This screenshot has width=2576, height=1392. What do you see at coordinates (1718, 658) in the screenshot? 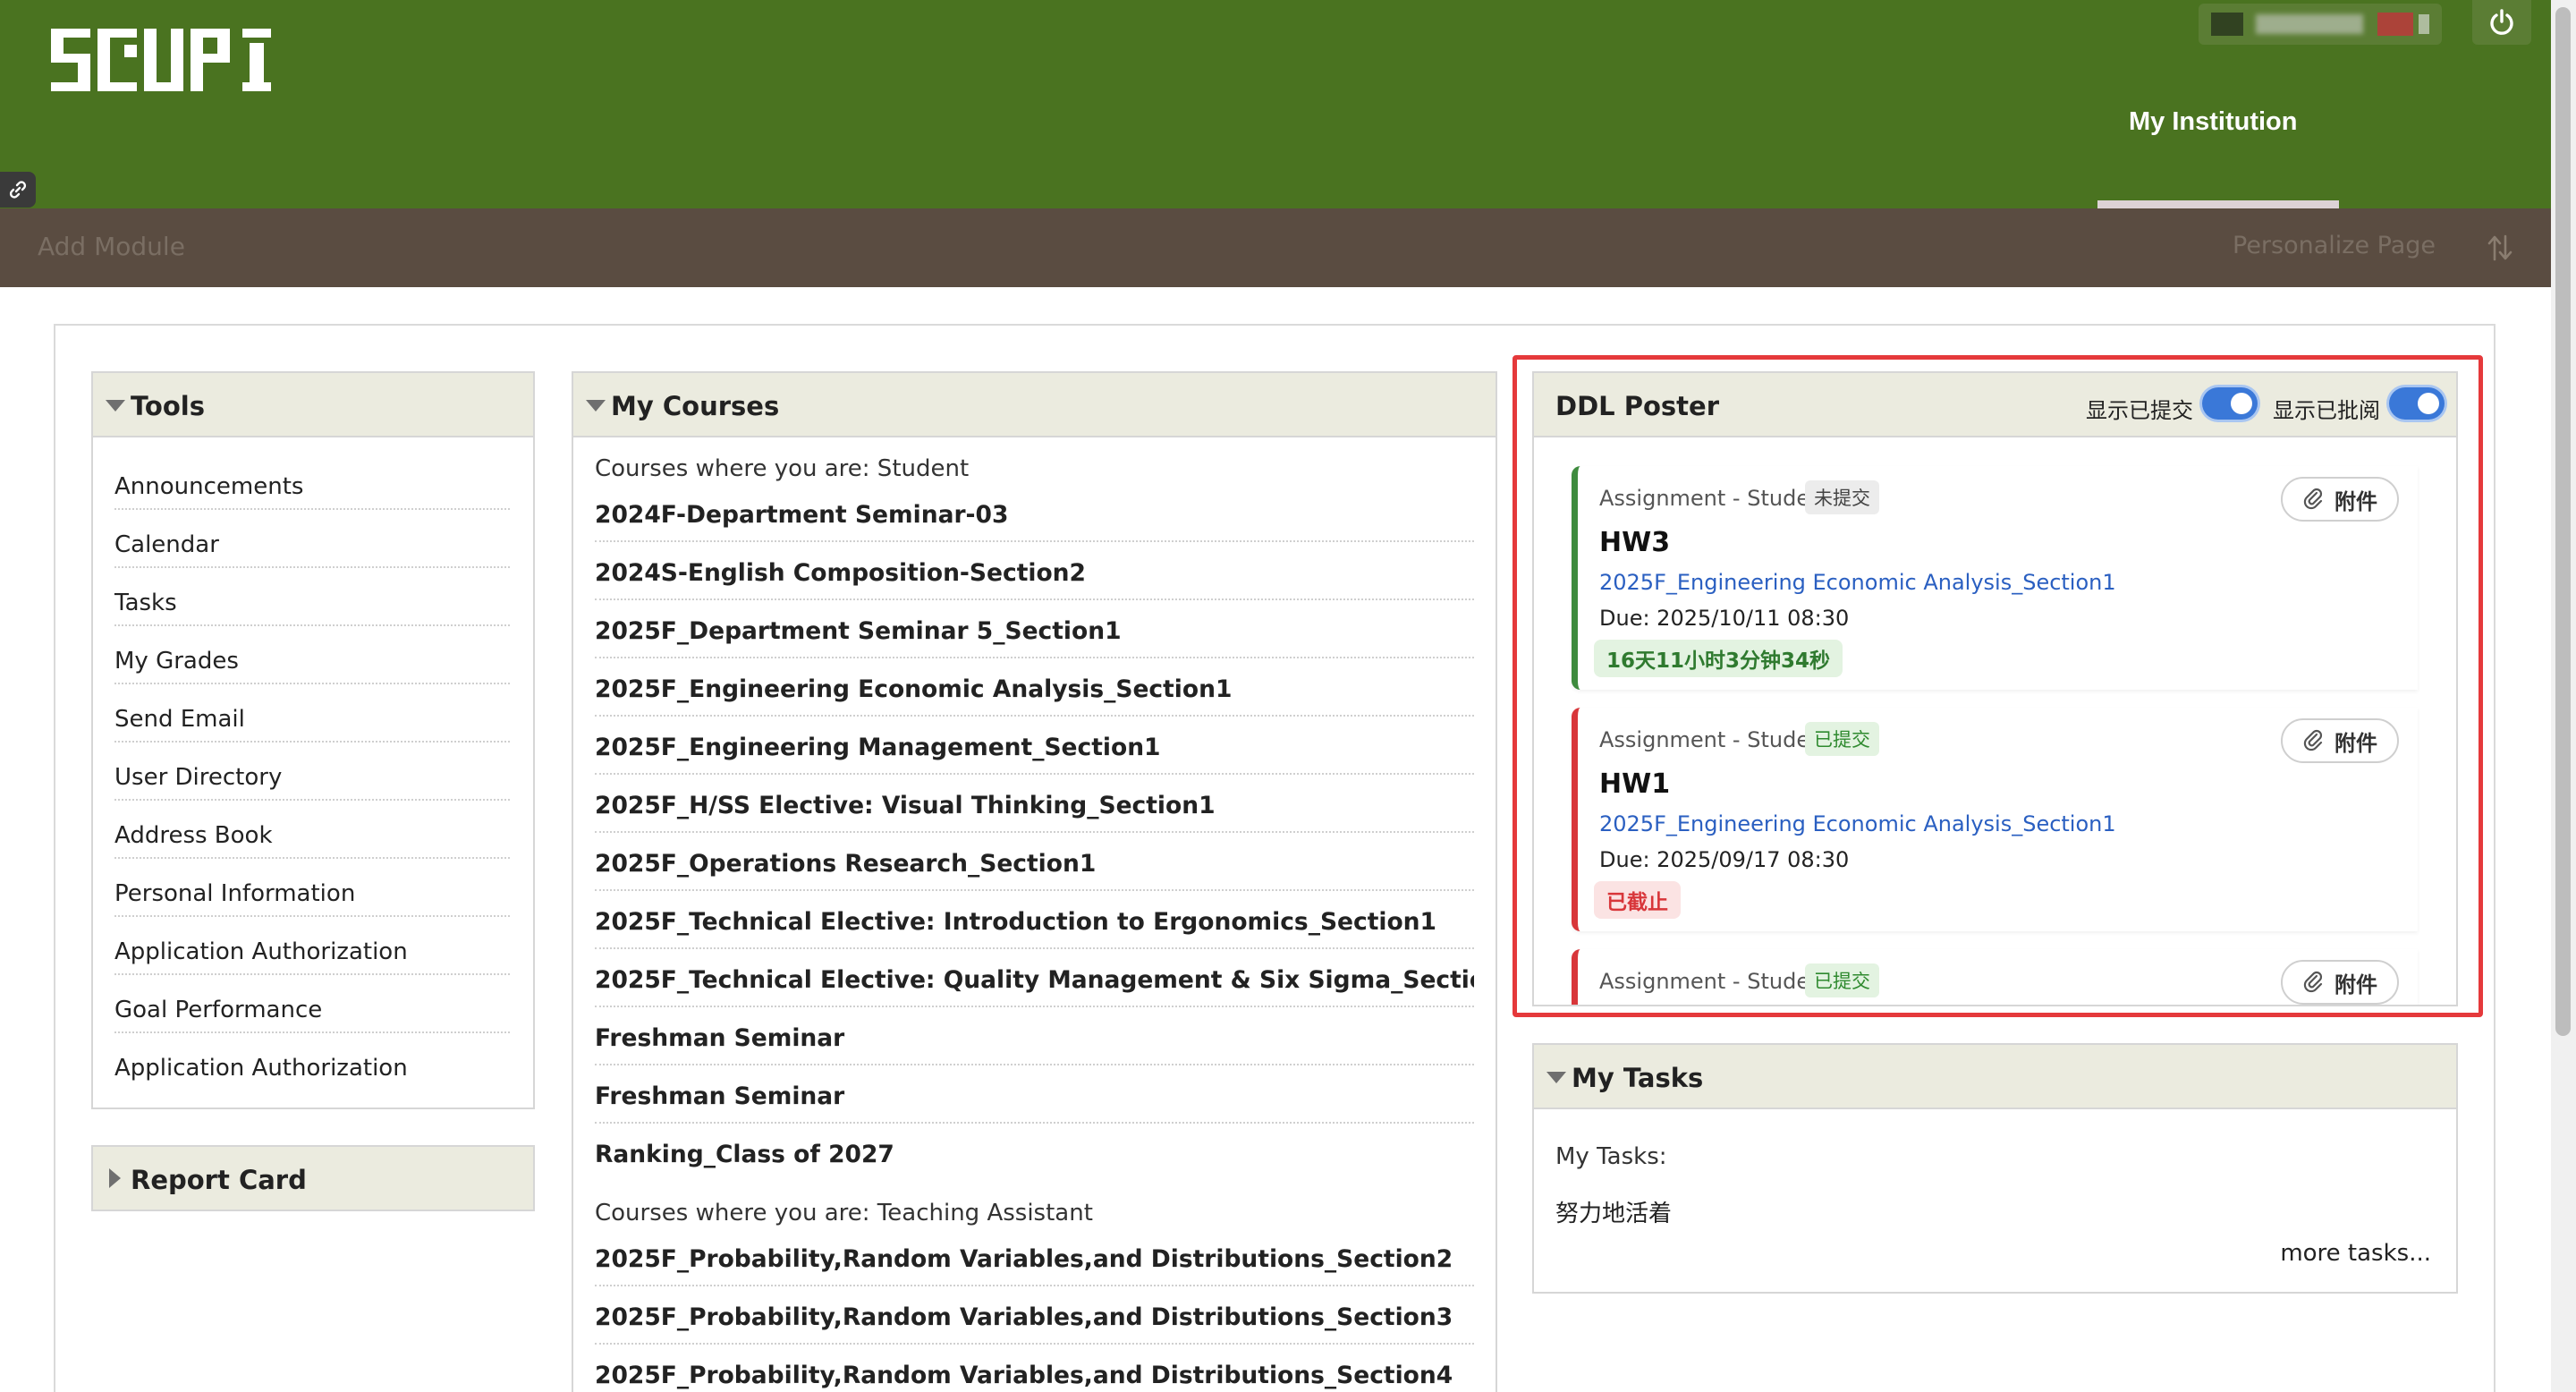
I see `time-remaining-badge: 16天11小时3分钟34秒` at bounding box center [1718, 658].